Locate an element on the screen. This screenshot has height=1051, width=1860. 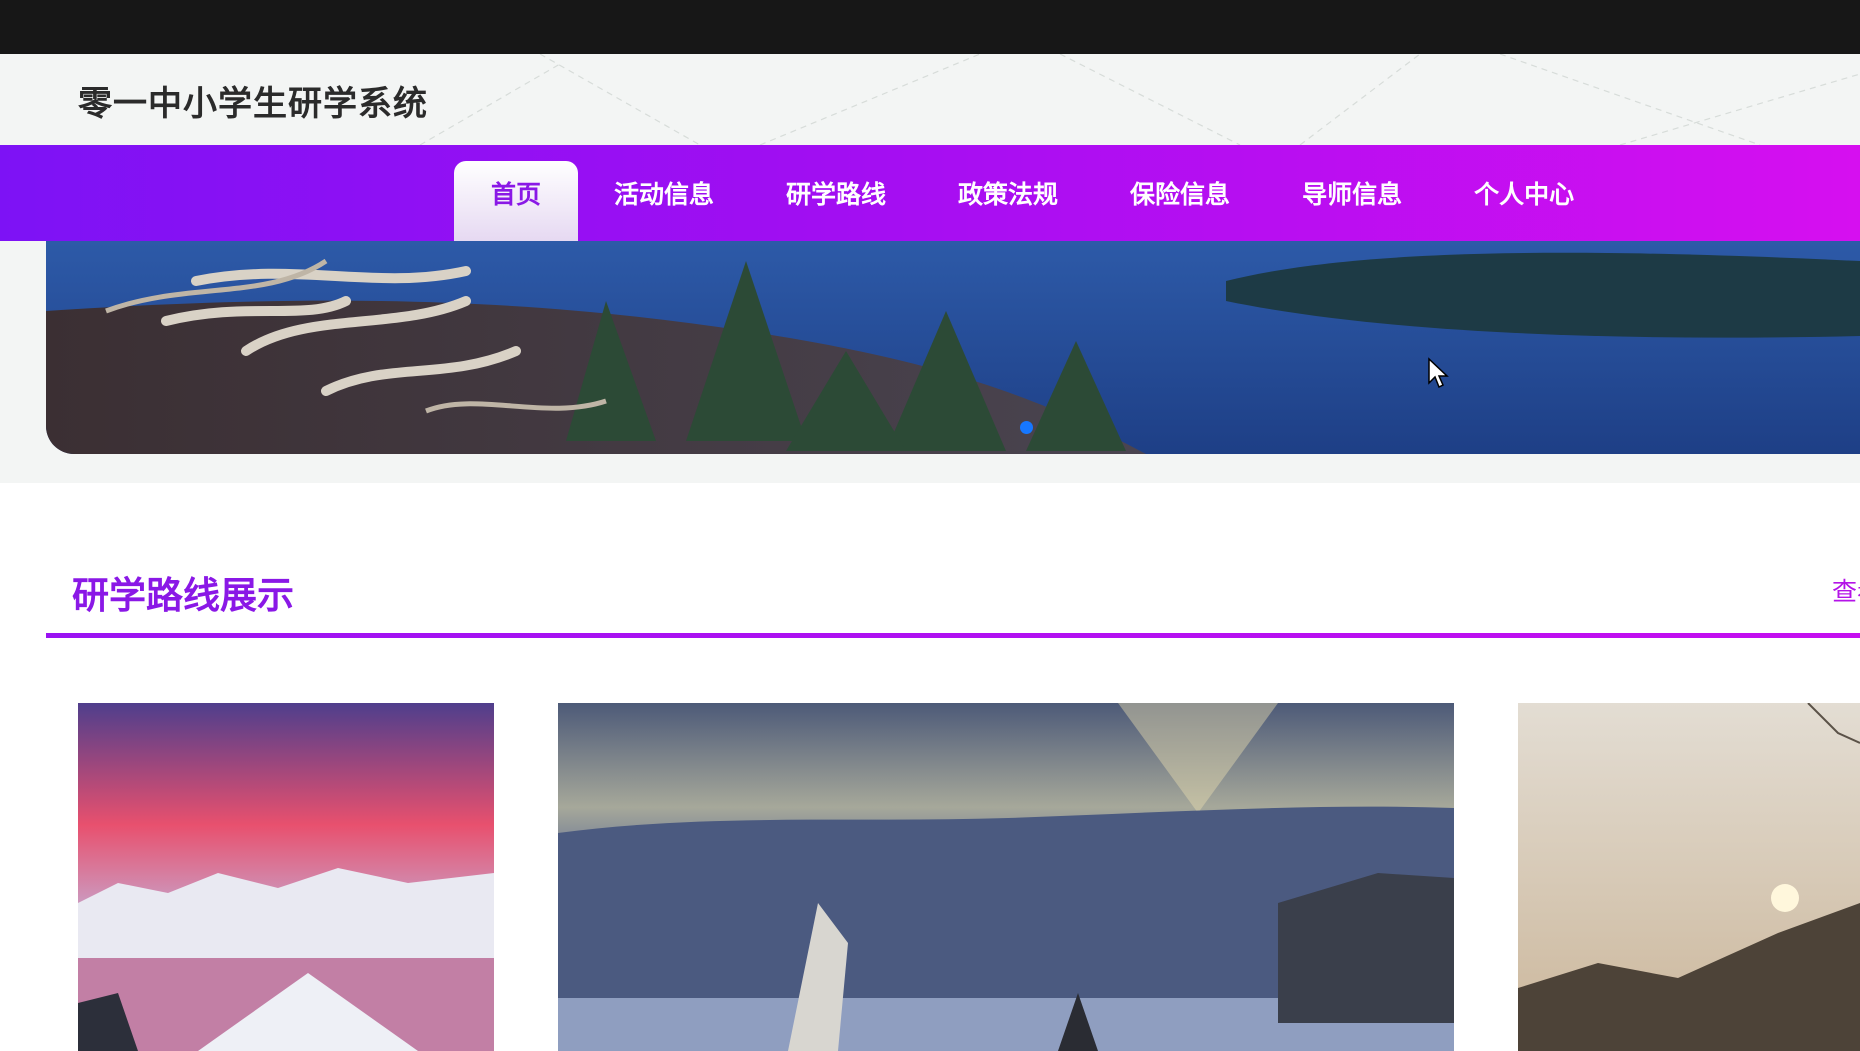
nav-item-routes: 研学路线 is located at coordinates (836, 201).